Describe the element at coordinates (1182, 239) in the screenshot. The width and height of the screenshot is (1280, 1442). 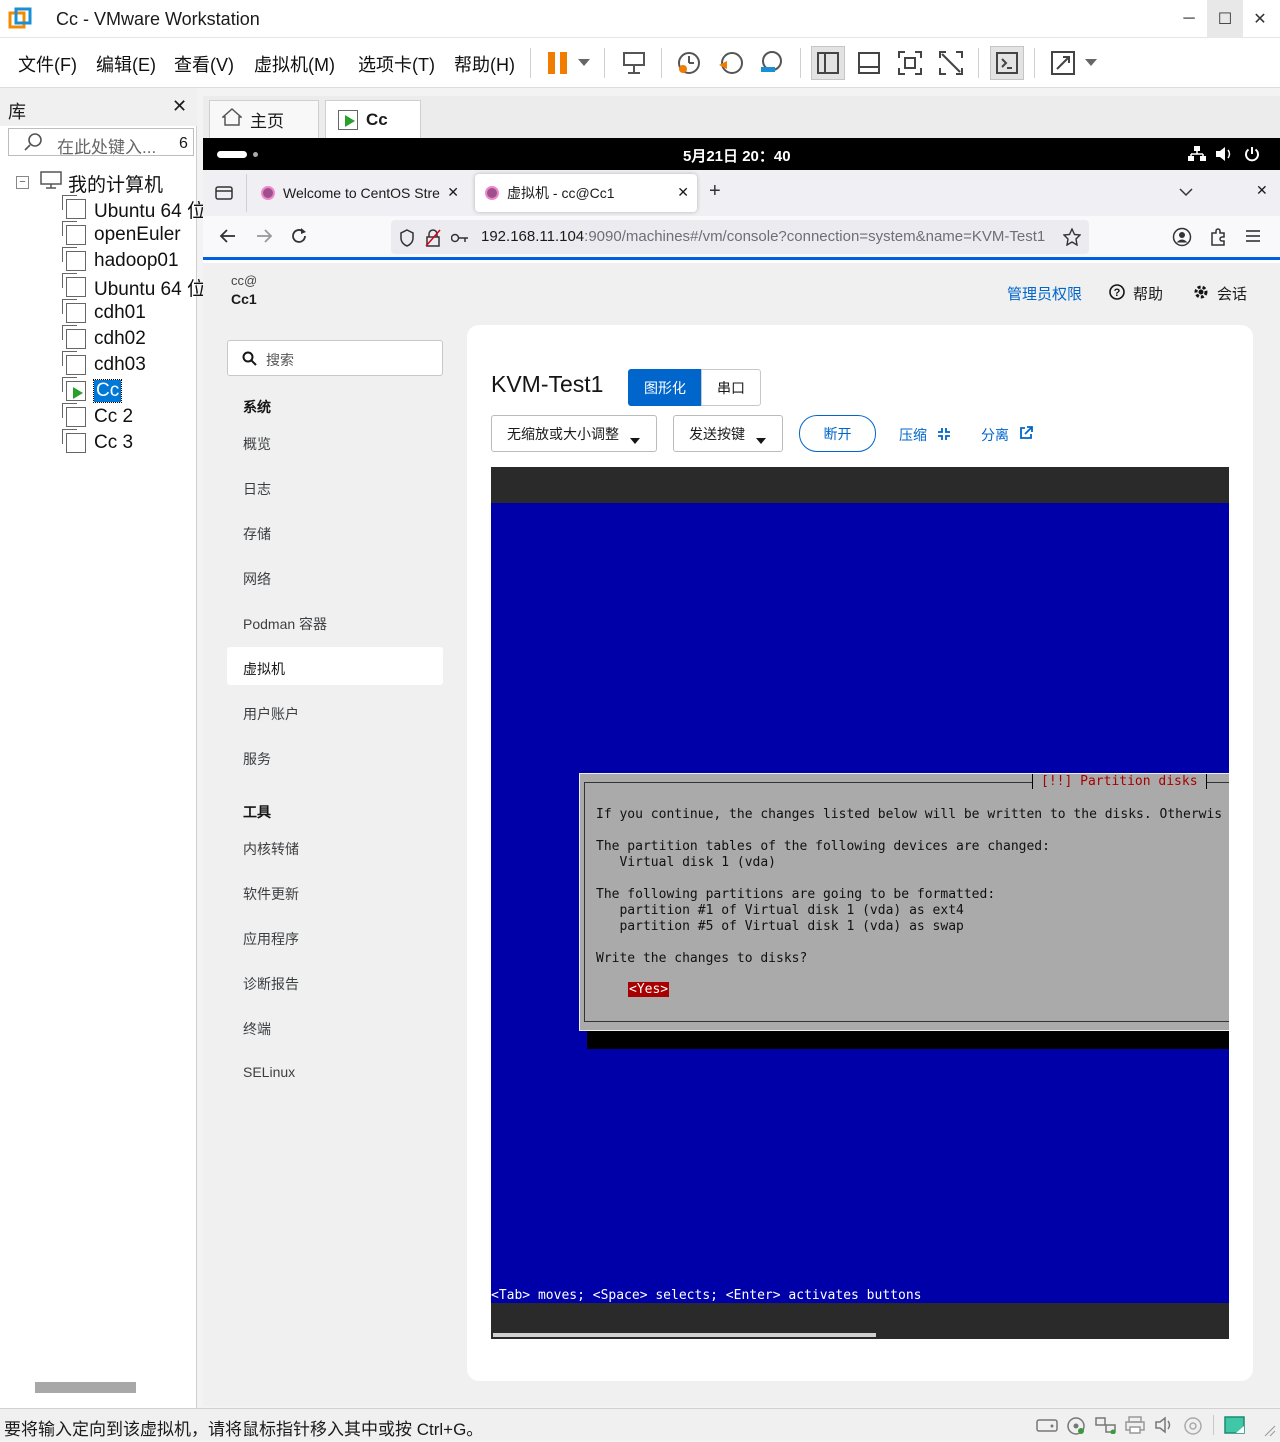
I see `account-icon` at that location.